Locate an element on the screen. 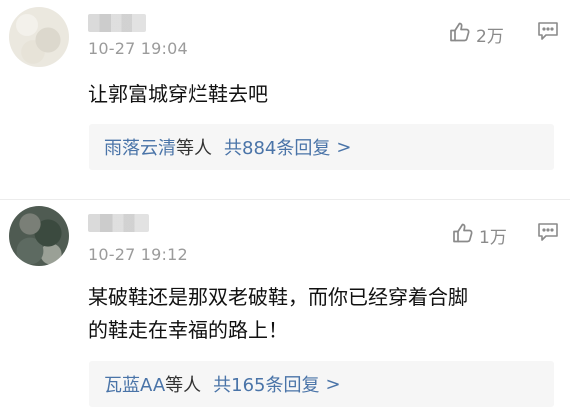  like-count: 1万 is located at coordinates (493, 238).